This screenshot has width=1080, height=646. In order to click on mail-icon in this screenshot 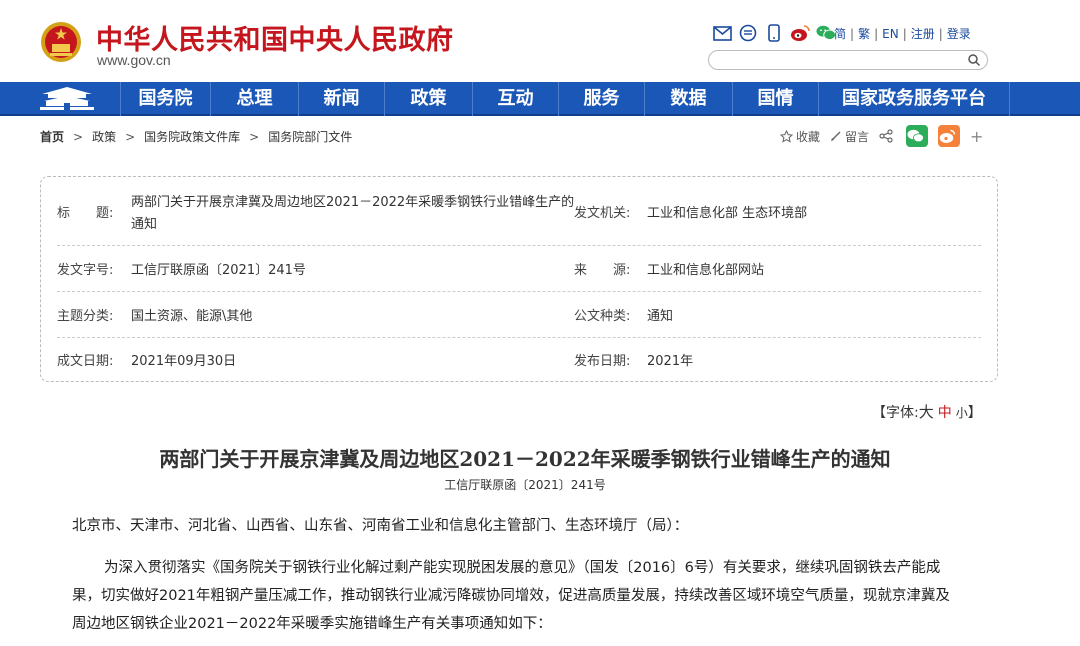, I will do `click(722, 33)`.